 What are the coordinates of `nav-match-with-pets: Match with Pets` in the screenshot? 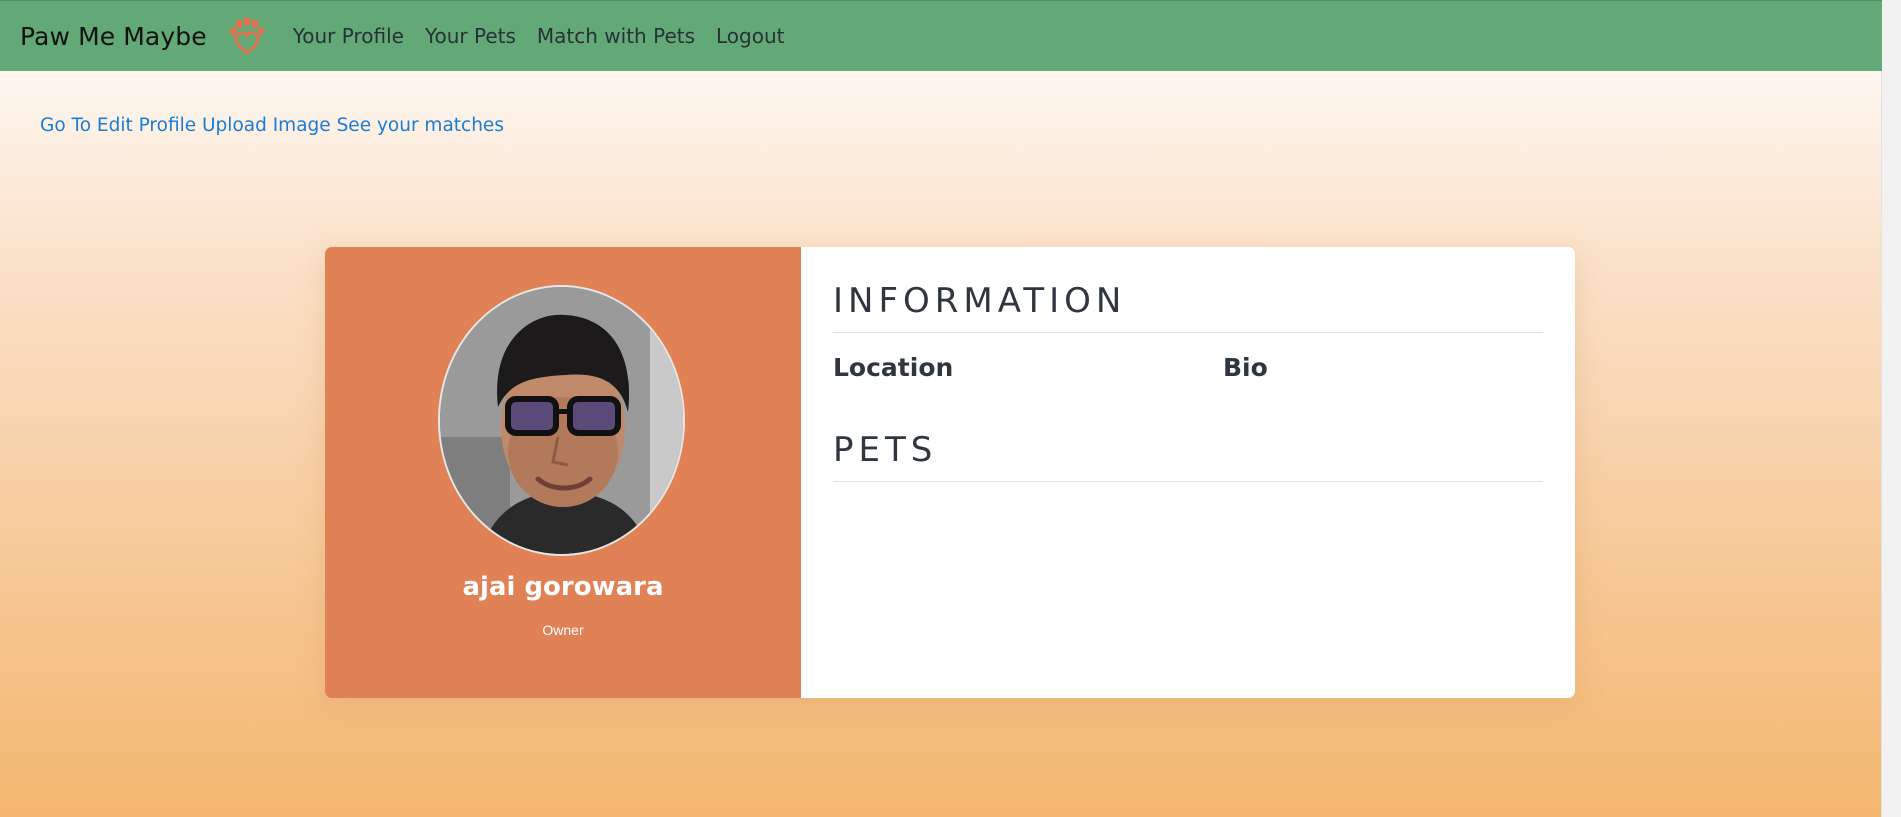 It's located at (616, 36).